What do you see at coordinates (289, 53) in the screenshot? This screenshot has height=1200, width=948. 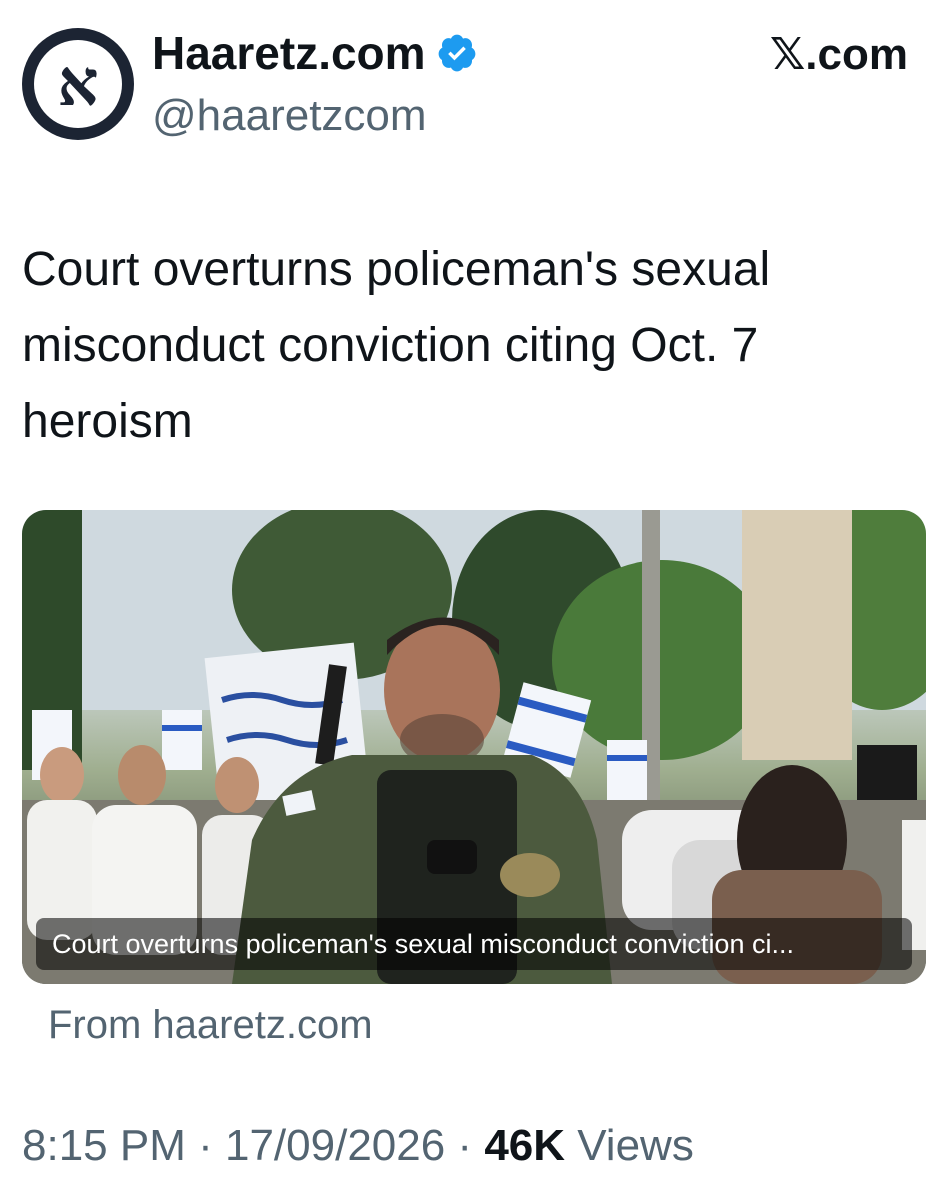 I see `display-name: Haaretz.com` at bounding box center [289, 53].